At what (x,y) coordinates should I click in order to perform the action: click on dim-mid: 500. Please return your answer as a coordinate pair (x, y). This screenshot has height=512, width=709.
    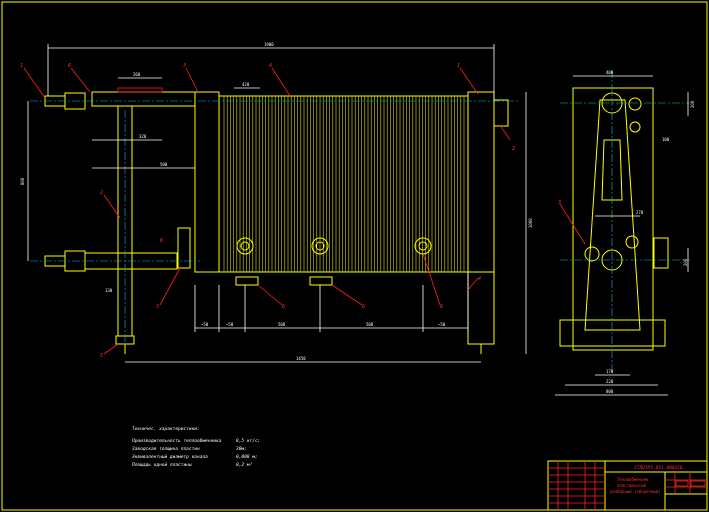
    Looking at the image, I should click on (164, 164).